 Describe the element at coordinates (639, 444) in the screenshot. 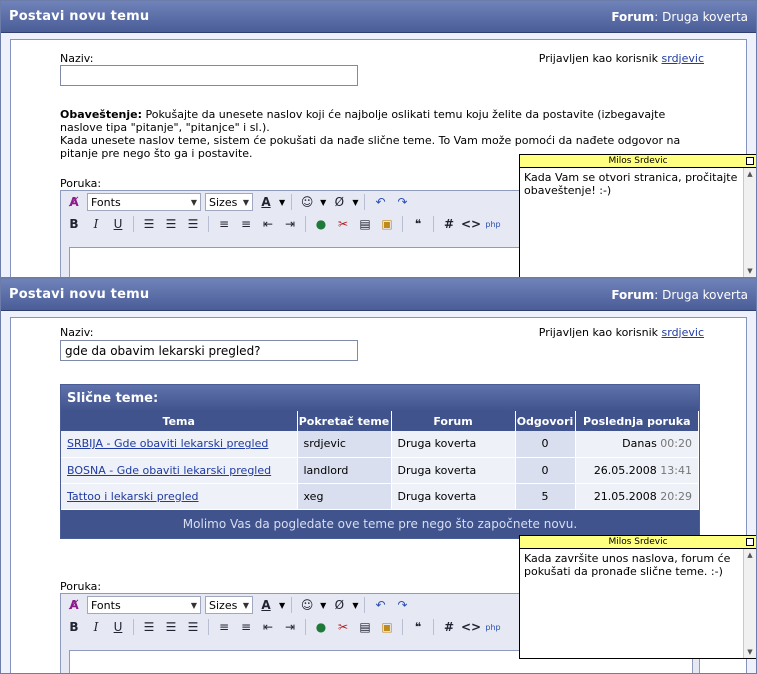

I see `last-post-date: Danas` at that location.